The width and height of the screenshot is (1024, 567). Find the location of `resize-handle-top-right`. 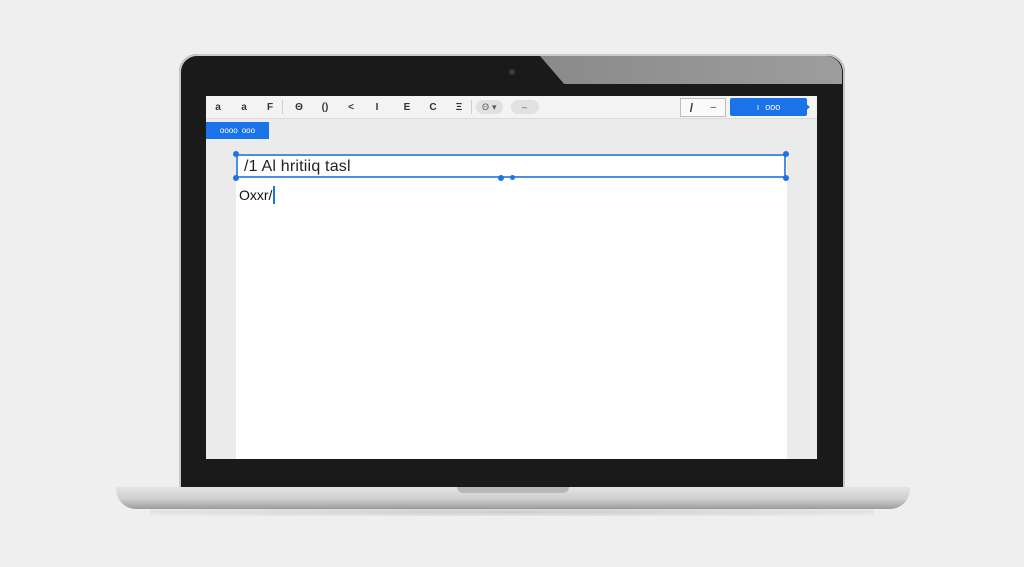

resize-handle-top-right is located at coordinates (786, 154).